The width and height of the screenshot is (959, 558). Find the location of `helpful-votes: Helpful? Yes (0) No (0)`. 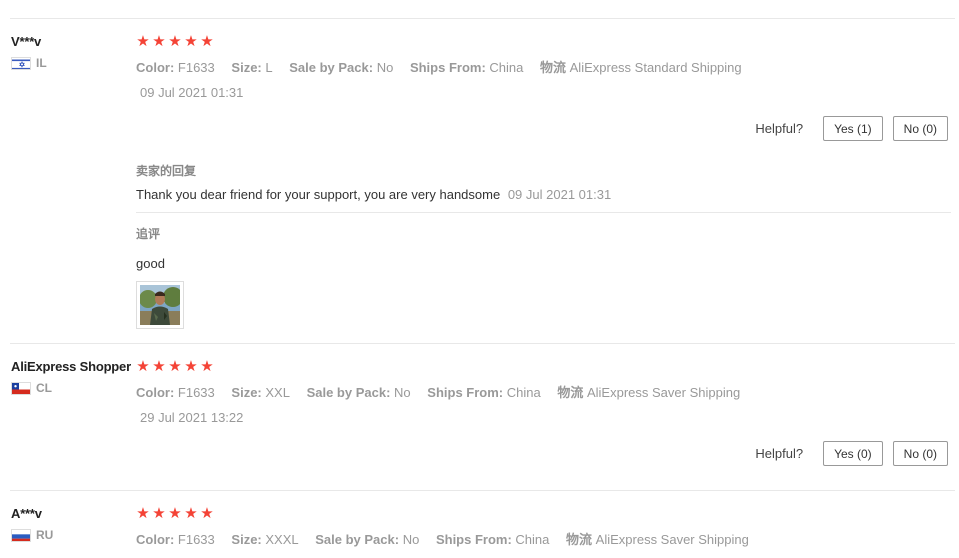

helpful-votes: Helpful? Yes (0) No (0) is located at coordinates (851, 453).